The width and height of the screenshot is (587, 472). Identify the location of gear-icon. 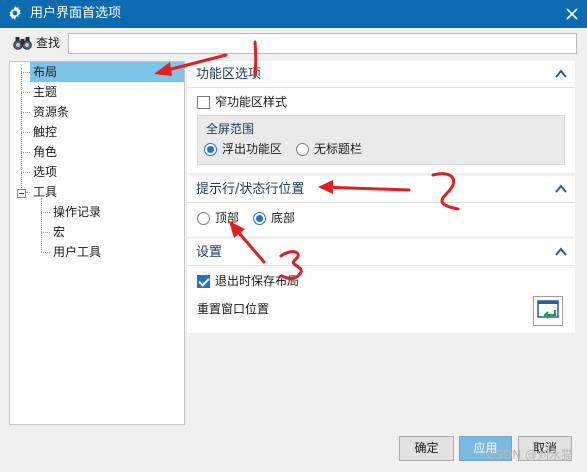
(15, 13).